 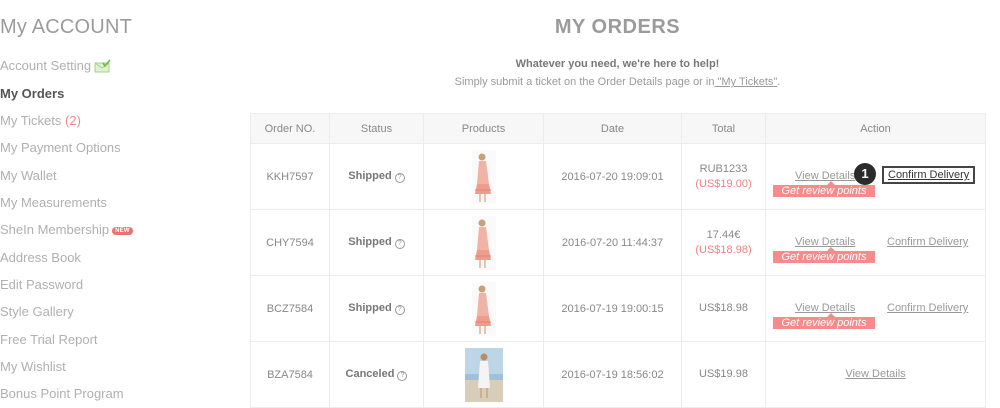 I want to click on sidebar-item-label: Bonus Point Program, so click(x=62, y=393).